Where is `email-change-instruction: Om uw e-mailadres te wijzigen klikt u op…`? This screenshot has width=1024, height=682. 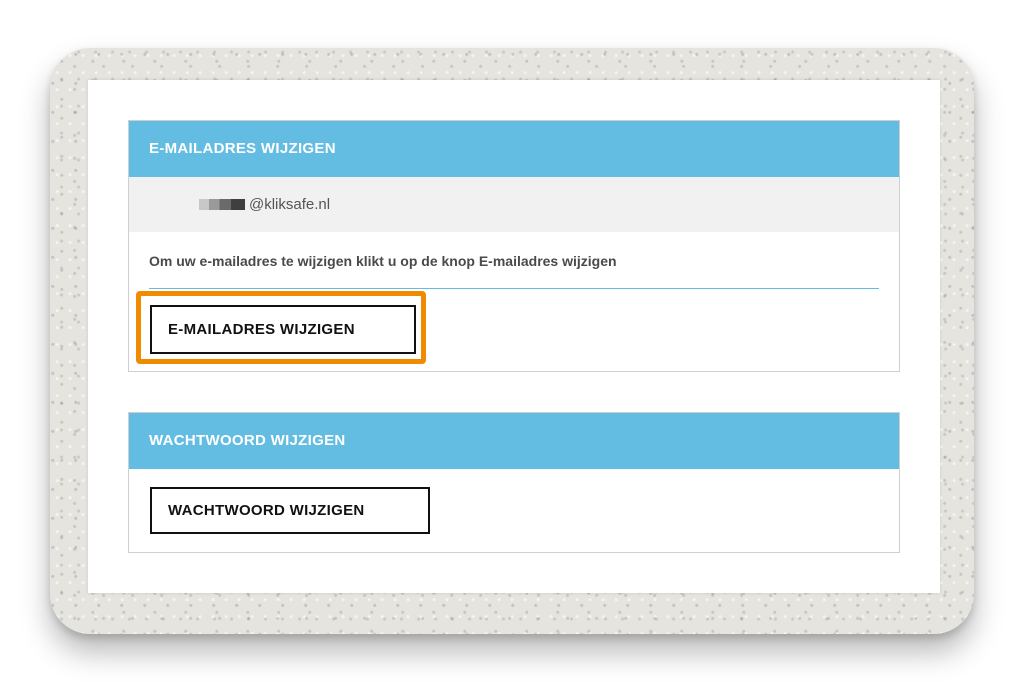
email-change-instruction: Om uw e-mailadres te wijzigen klikt u op… is located at coordinates (383, 261).